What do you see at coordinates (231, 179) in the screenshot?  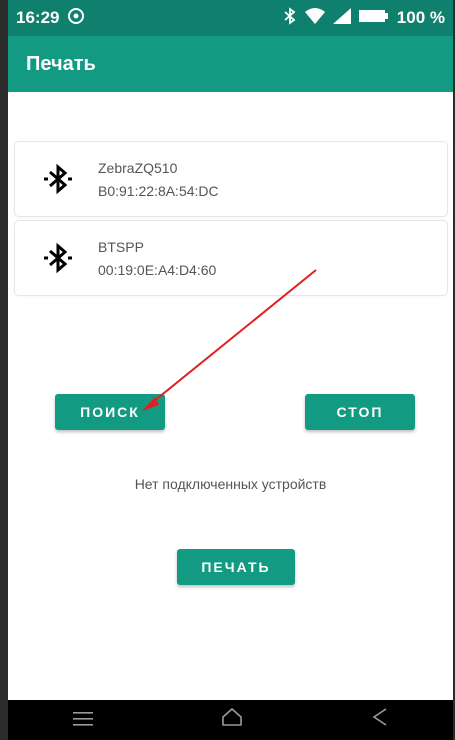 I see `device-item: ZebraZQ510 B0:91:22:8A:54:DC` at bounding box center [231, 179].